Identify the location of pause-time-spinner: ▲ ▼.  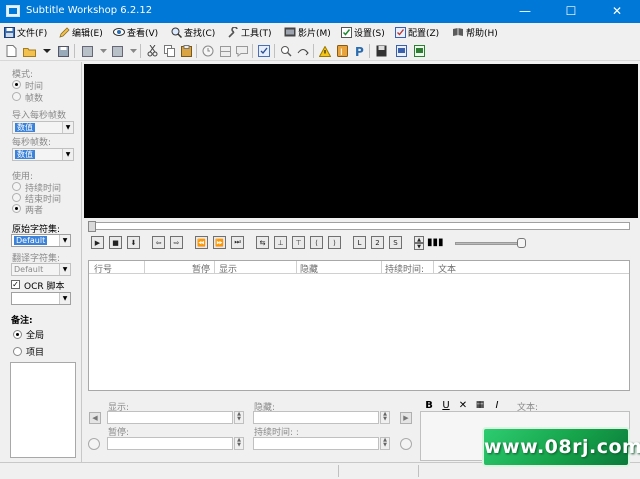
(239, 443).